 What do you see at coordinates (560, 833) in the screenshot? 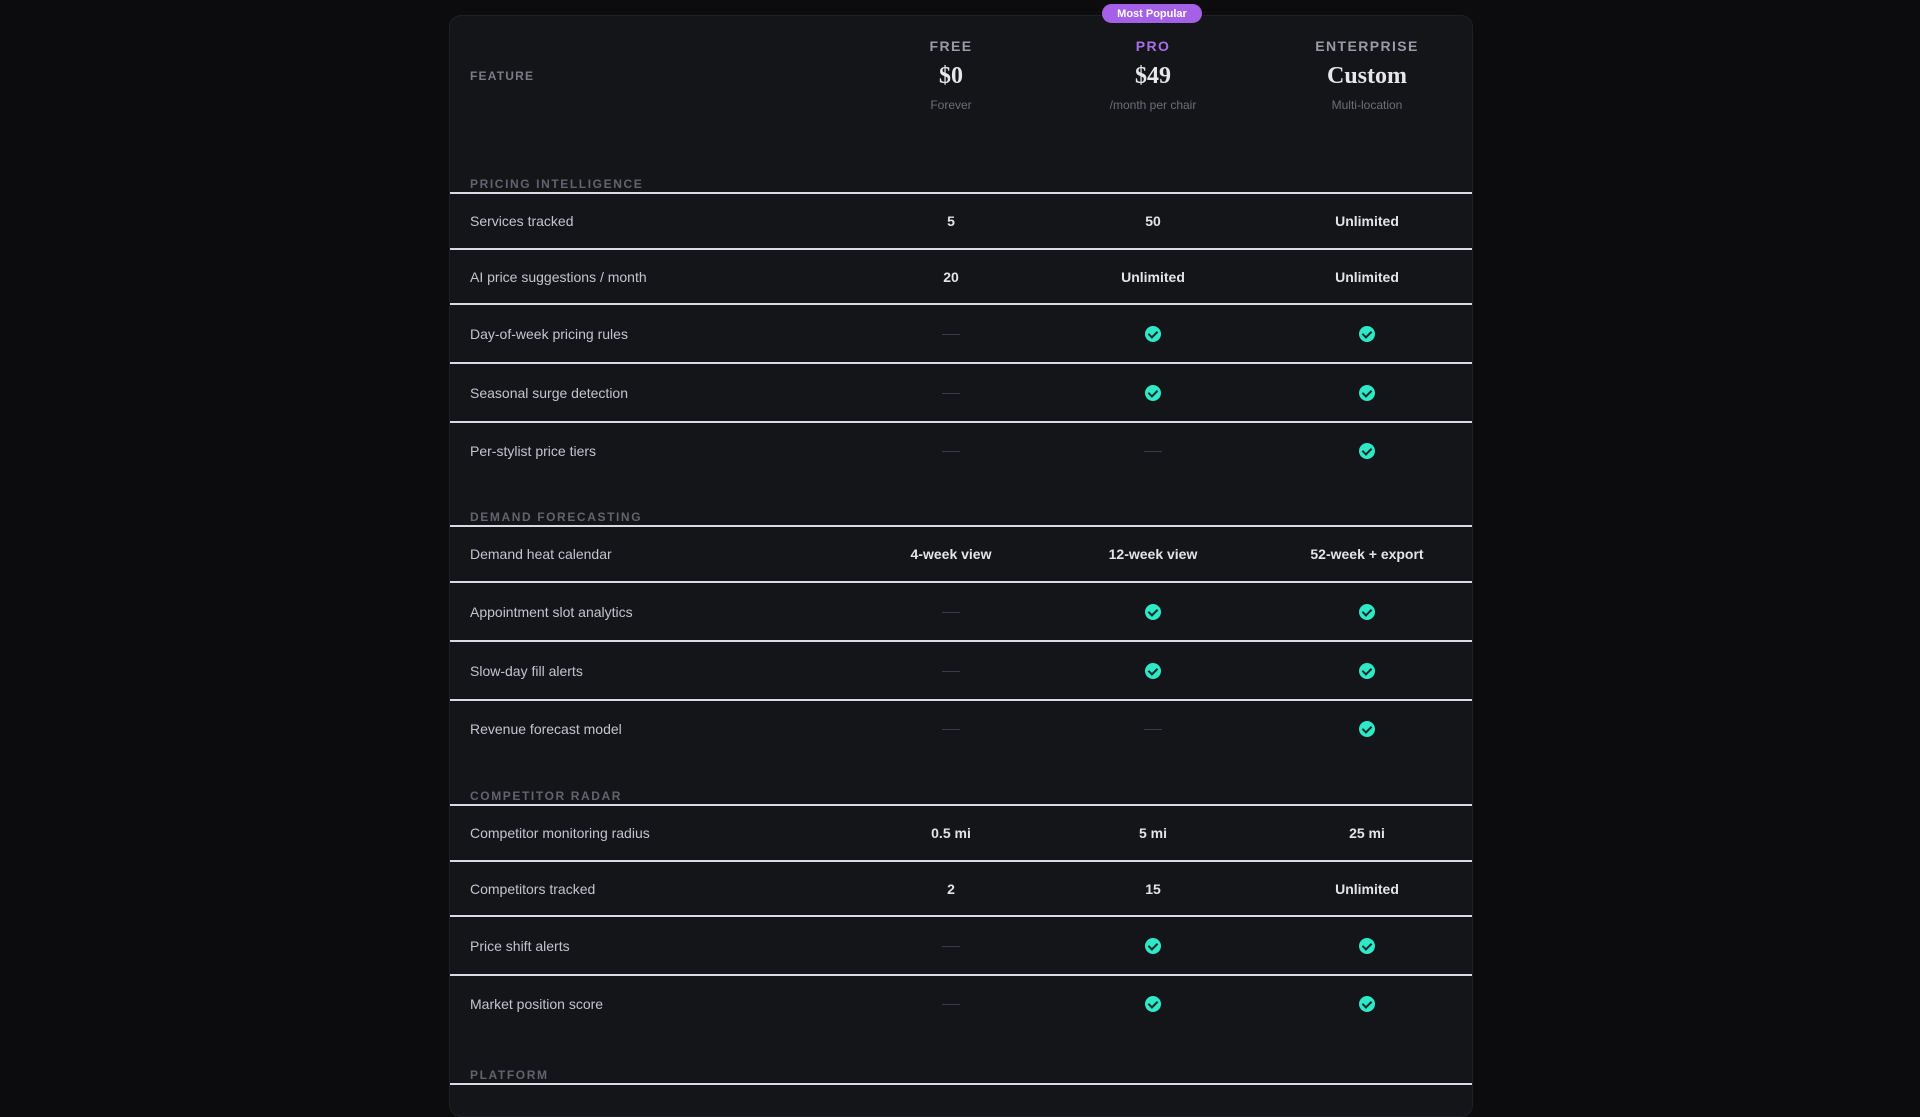
I see `feature-label: Competitor monitoring radius` at bounding box center [560, 833].